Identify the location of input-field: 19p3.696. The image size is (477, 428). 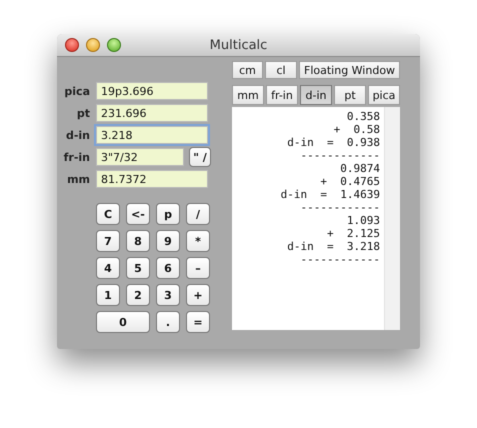
(152, 91).